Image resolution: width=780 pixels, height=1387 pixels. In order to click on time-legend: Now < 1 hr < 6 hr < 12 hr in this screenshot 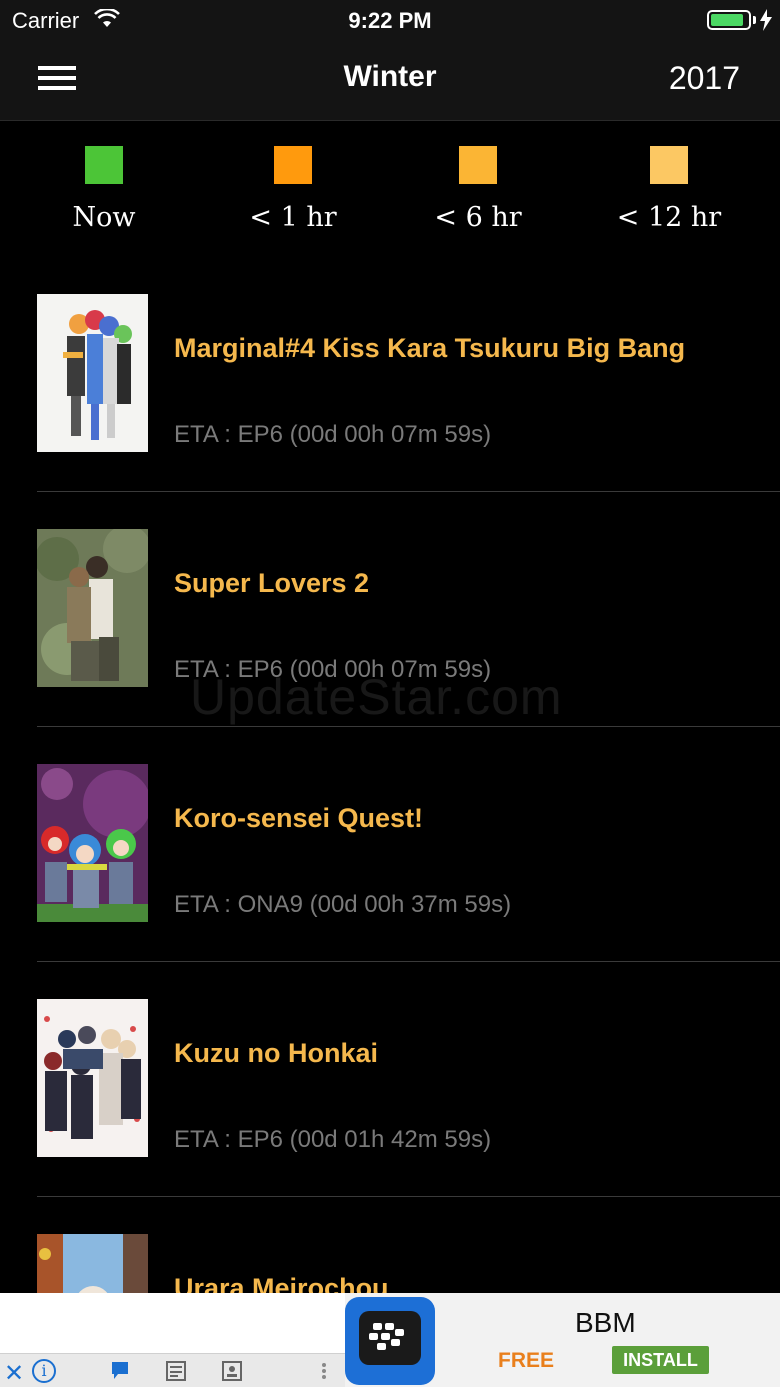, I will do `click(390, 196)`.